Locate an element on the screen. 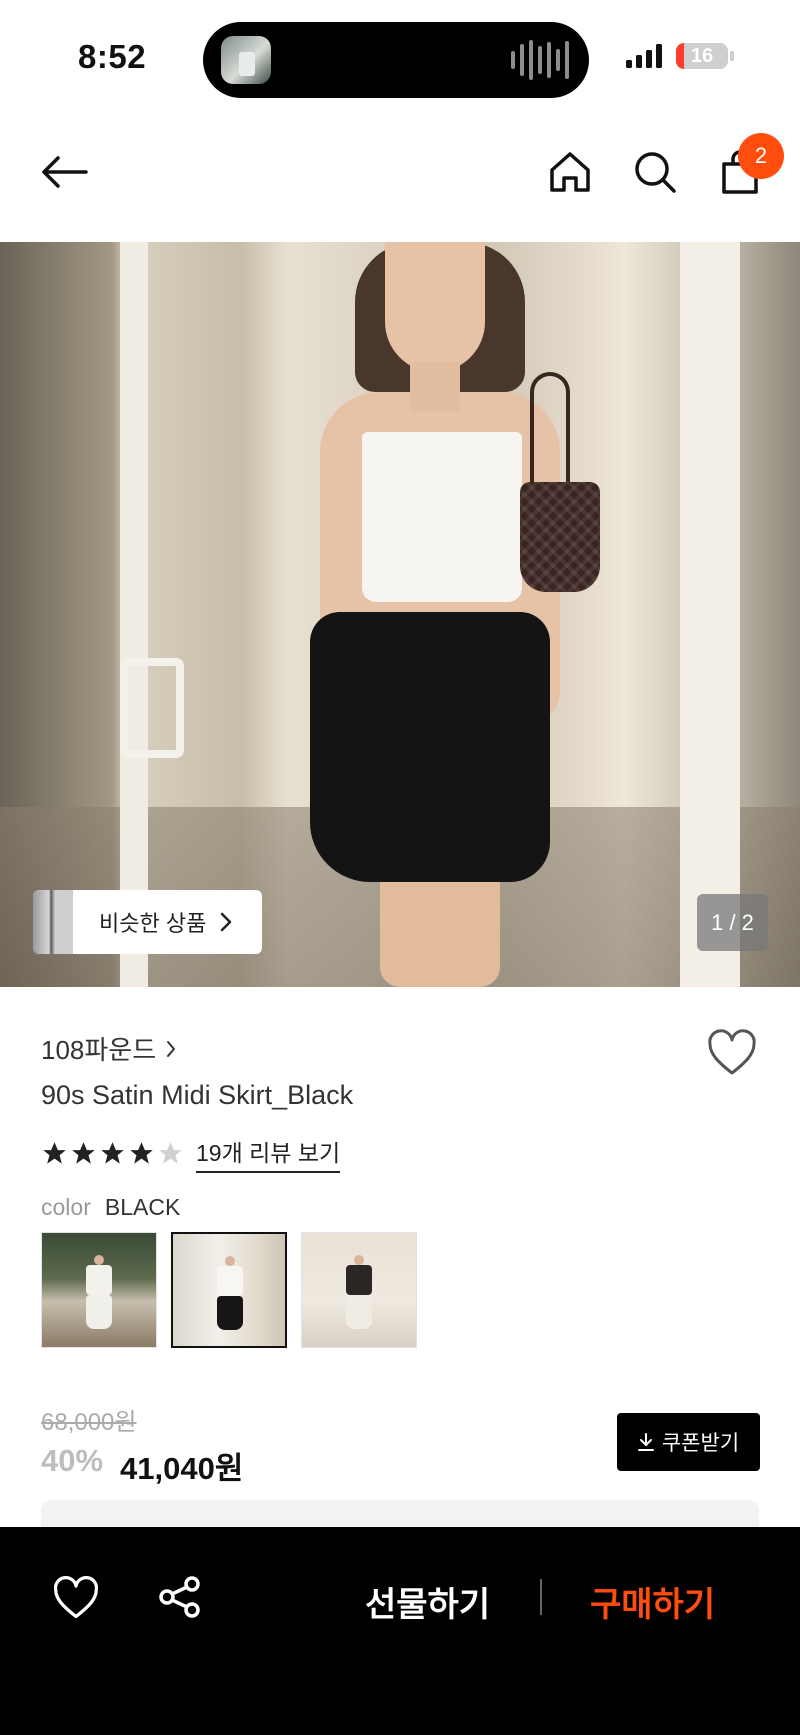 This screenshot has height=1735, width=800. cellular-signal-icon is located at coordinates (644, 56).